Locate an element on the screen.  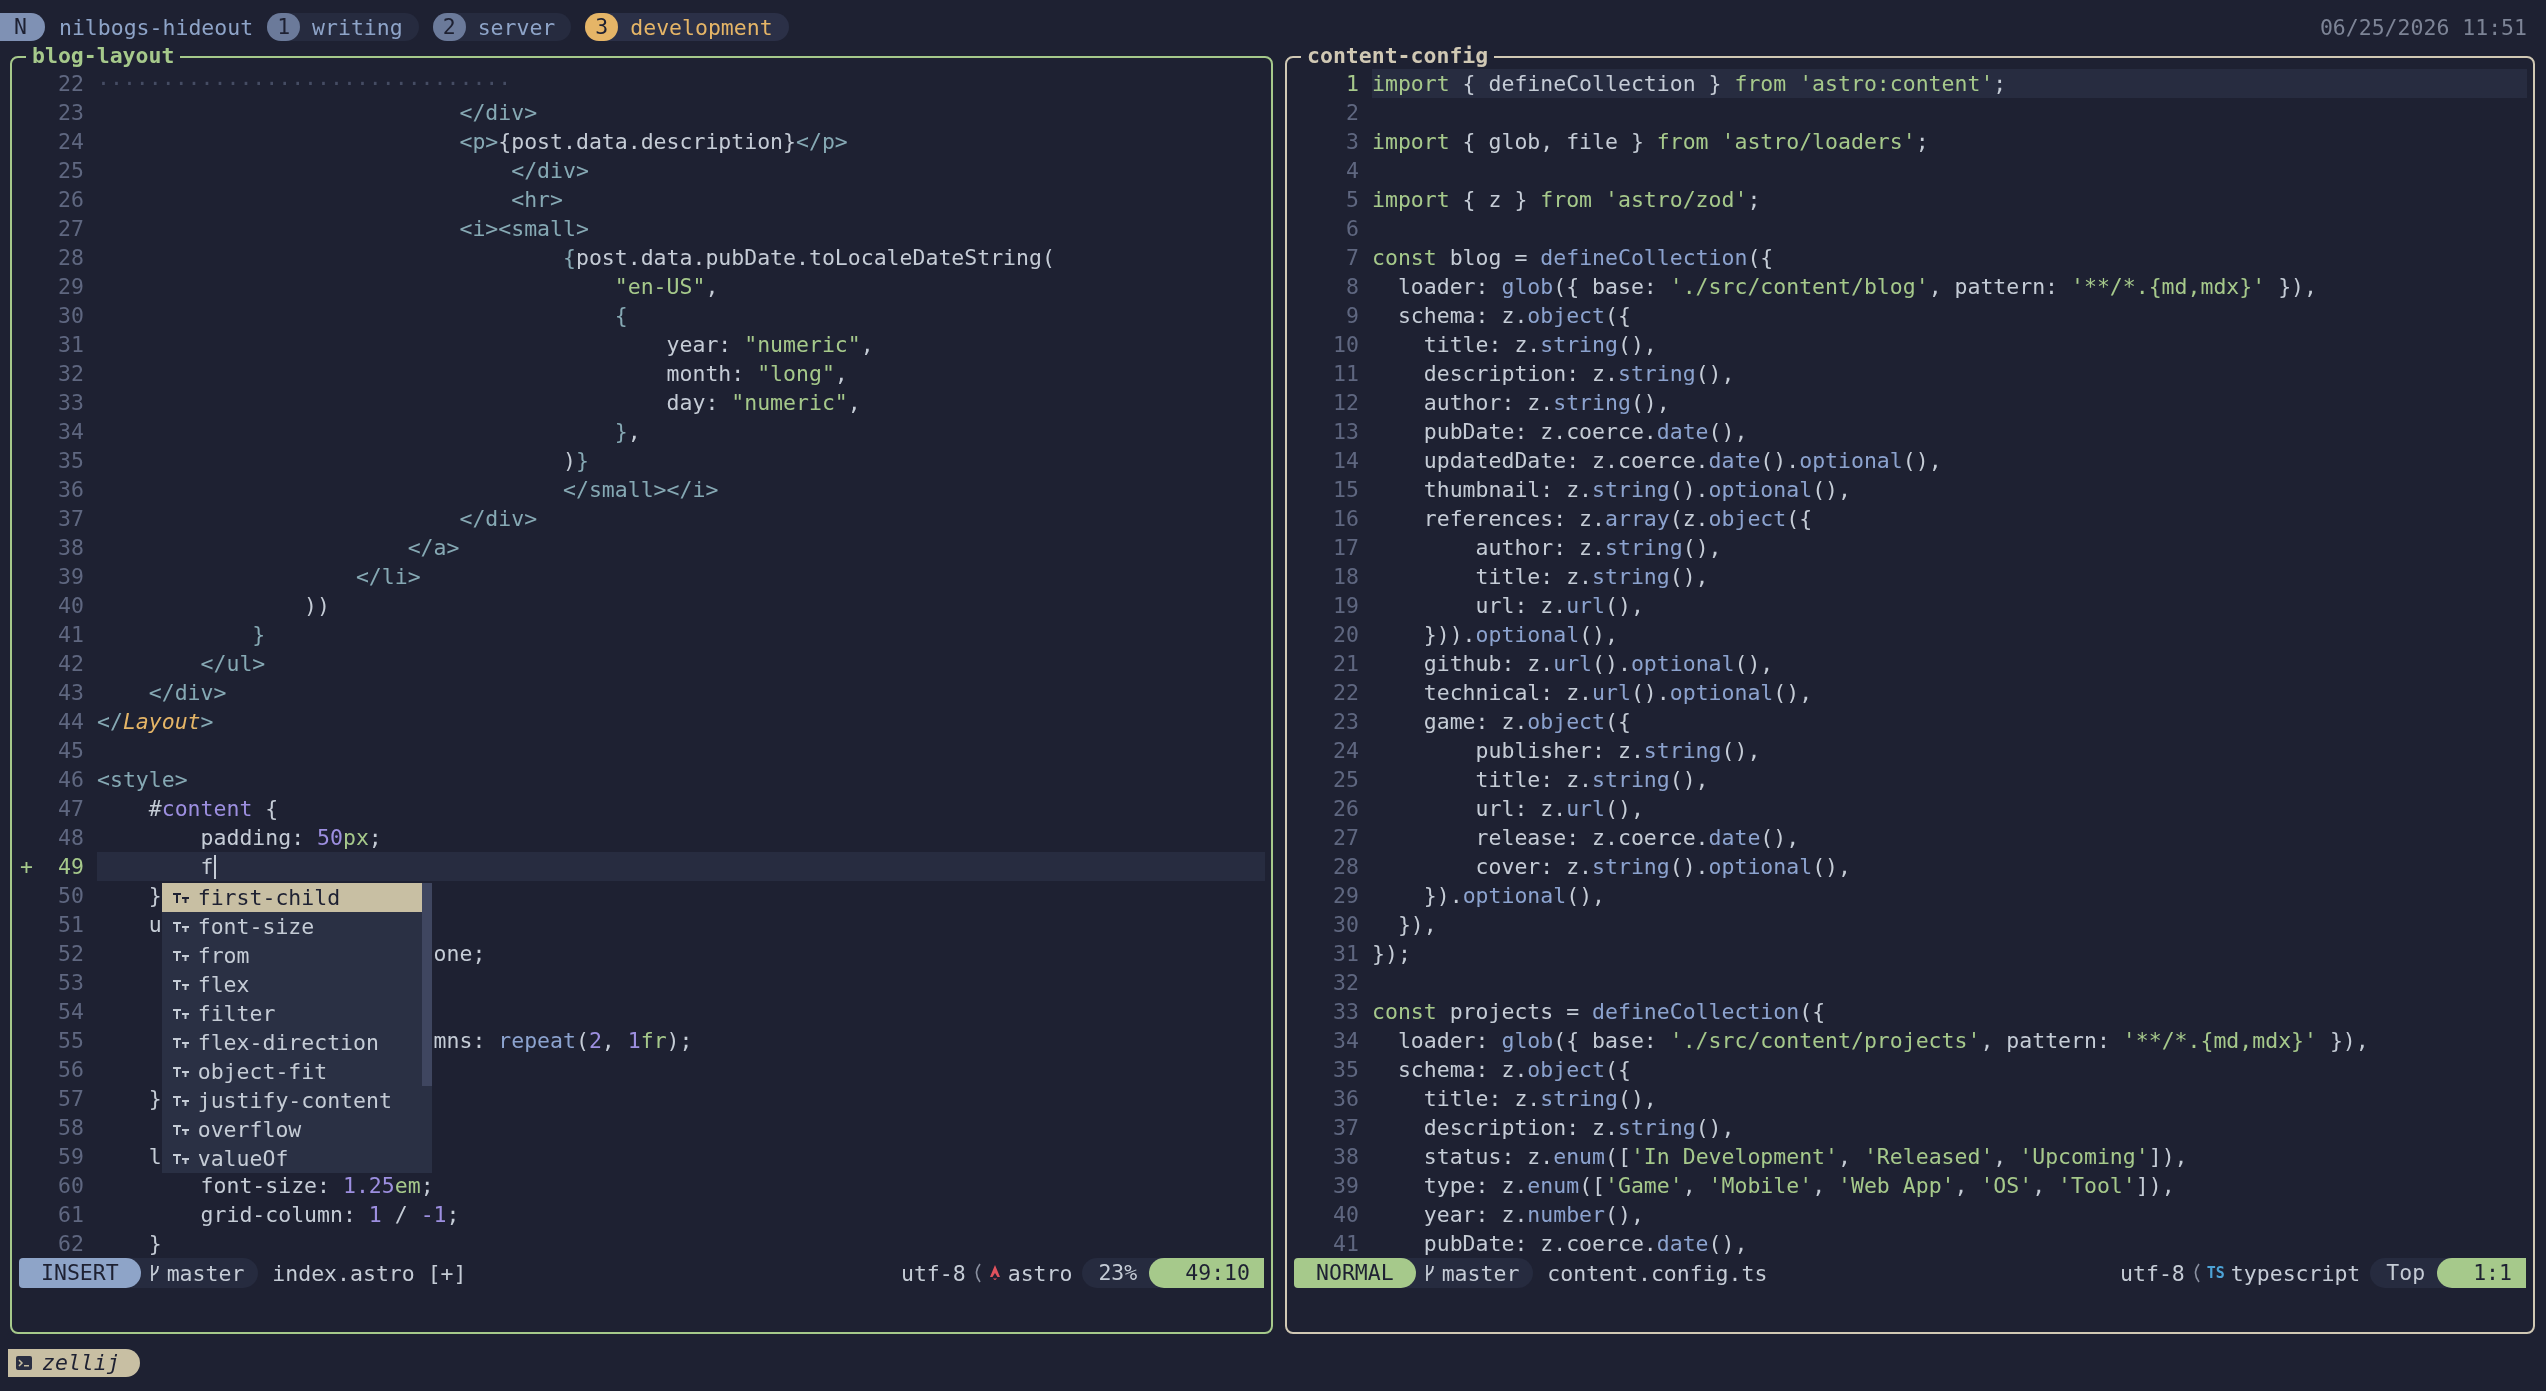
tab: 1 writing is located at coordinates (343, 27).